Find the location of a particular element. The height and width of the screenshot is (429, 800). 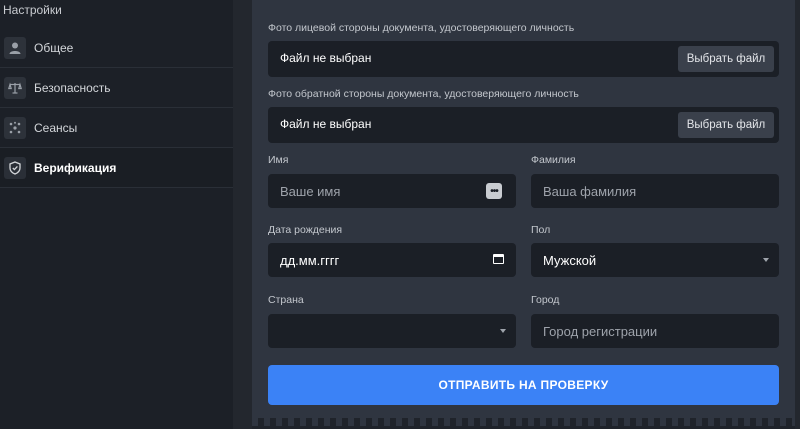

panel-edge is located at coordinates (523, 422).